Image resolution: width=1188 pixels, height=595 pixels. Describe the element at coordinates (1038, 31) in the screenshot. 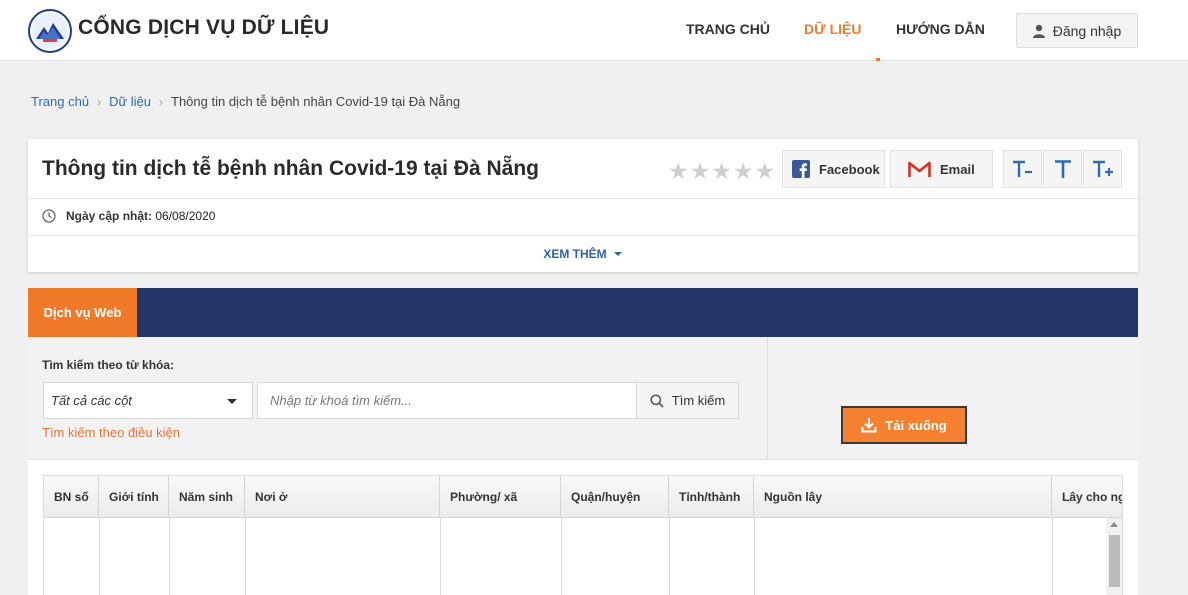

I see `user-icon` at that location.